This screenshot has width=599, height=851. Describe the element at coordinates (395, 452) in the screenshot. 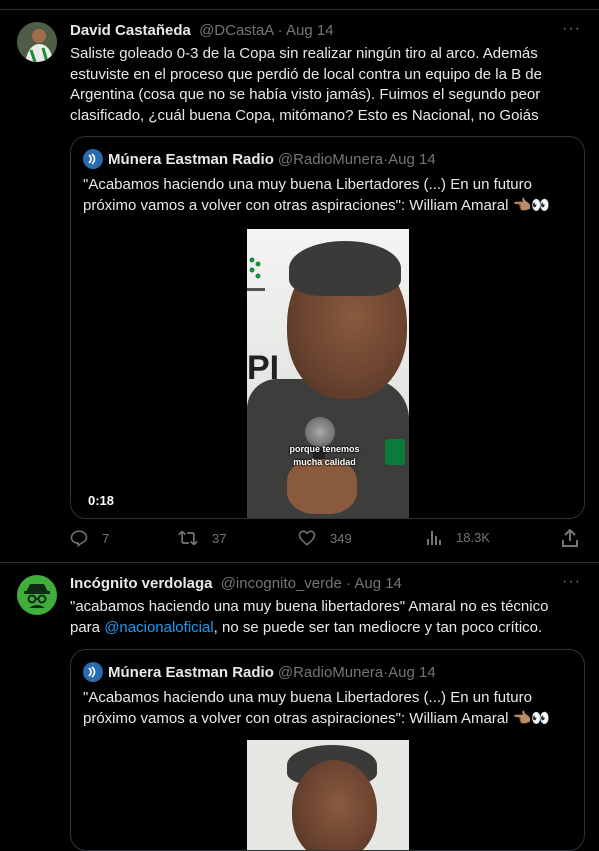

I see `club-badge` at that location.